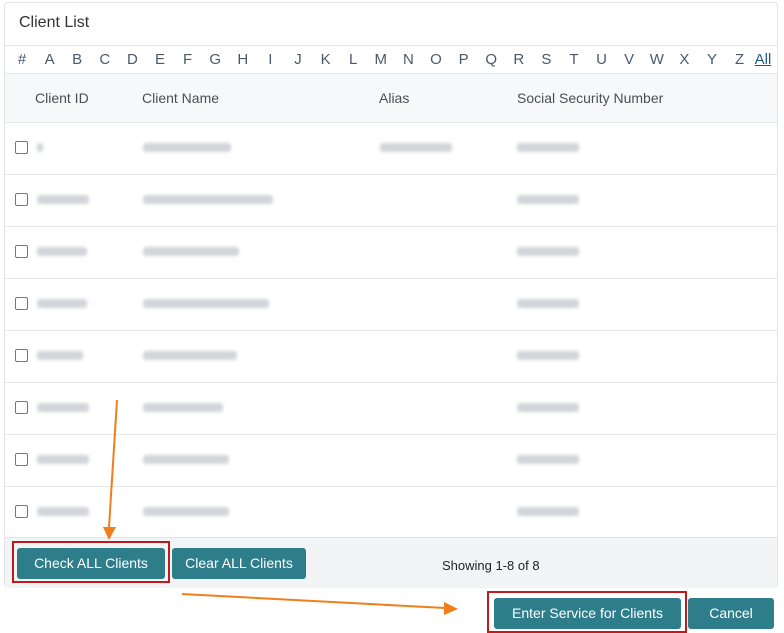 The height and width of the screenshot is (633, 784). Describe the element at coordinates (436, 59) in the screenshot. I see `alpha-filter-o: O` at that location.